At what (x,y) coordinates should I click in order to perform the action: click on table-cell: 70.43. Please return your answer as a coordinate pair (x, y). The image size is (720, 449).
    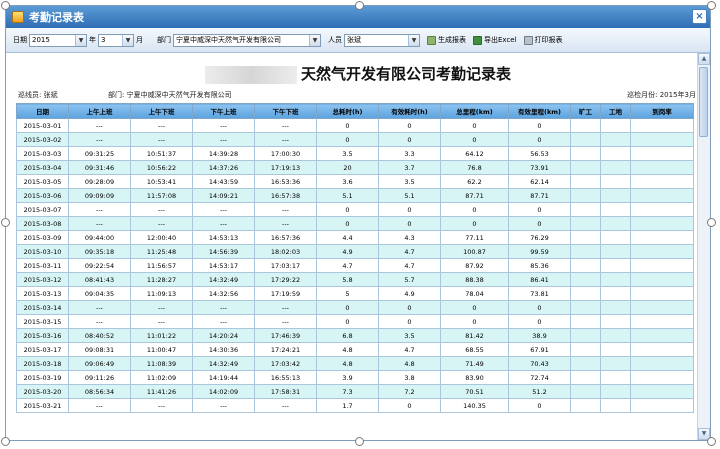
    Looking at the image, I should click on (539, 363).